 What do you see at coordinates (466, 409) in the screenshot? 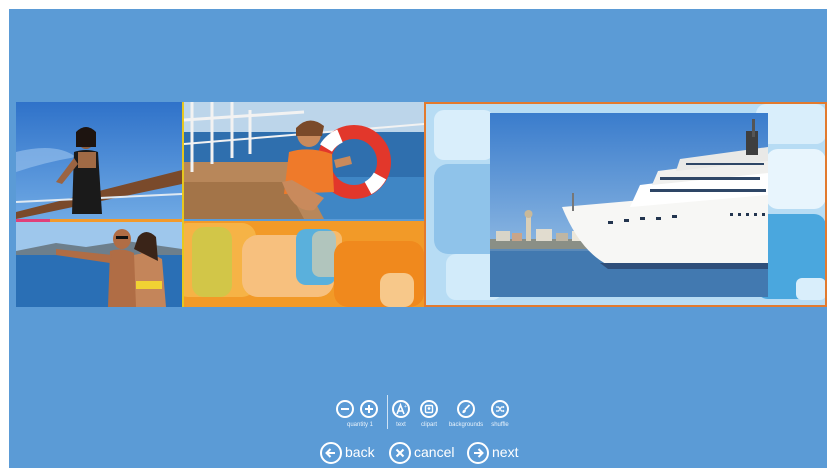
I see `paint-brush-icon` at bounding box center [466, 409].